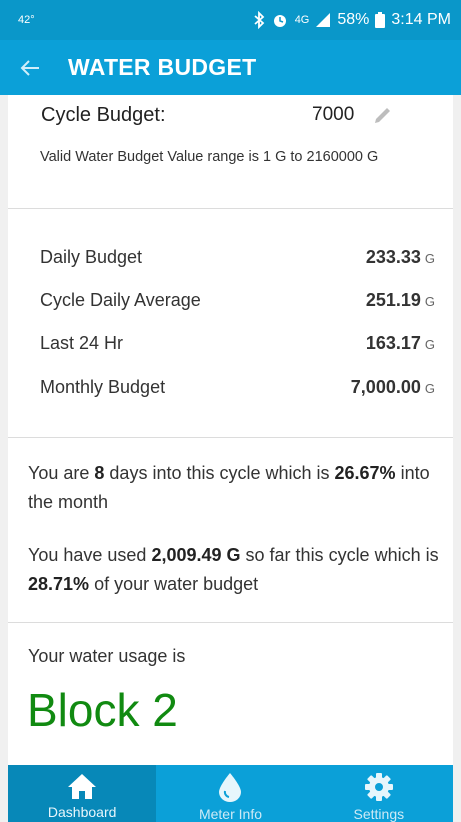  I want to click on status-temperature: 42°, so click(26, 20).